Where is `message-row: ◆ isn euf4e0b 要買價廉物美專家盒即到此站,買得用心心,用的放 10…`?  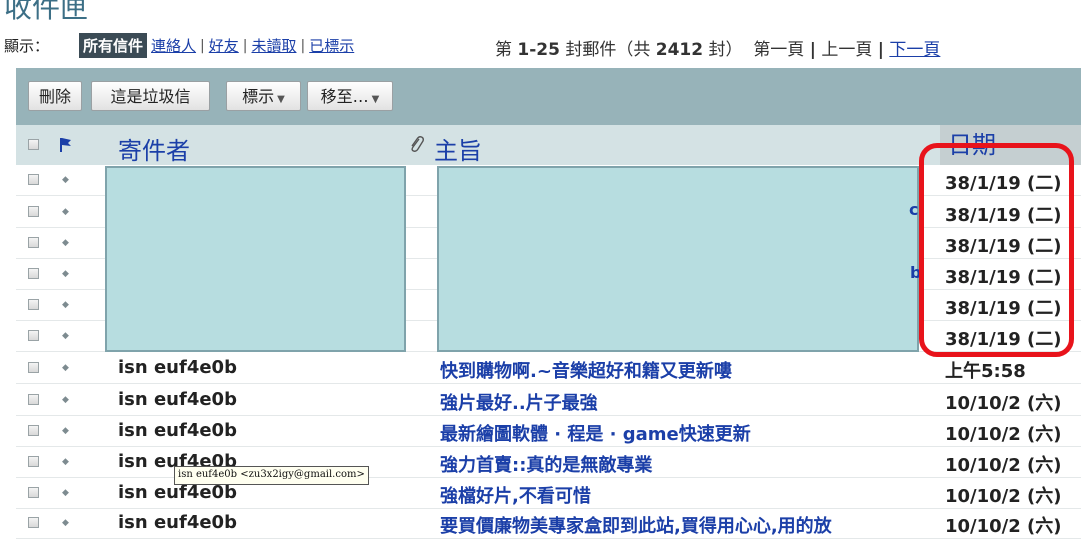
message-row: ◆ isn euf4e0b 要買價廉物美專家盒即到此站,買得用心心,用的放 10… is located at coordinates (548, 523).